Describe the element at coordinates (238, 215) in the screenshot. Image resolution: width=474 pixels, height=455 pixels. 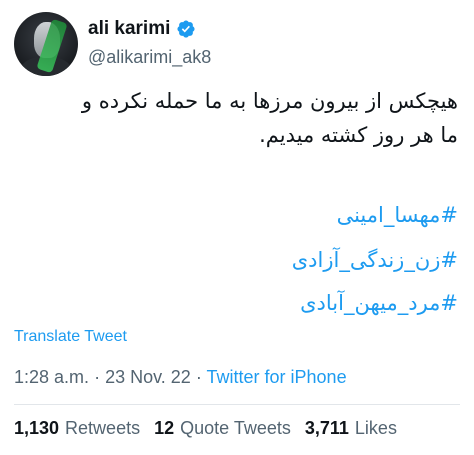
I see `hashtag-link: #مهسا_امینی` at that location.